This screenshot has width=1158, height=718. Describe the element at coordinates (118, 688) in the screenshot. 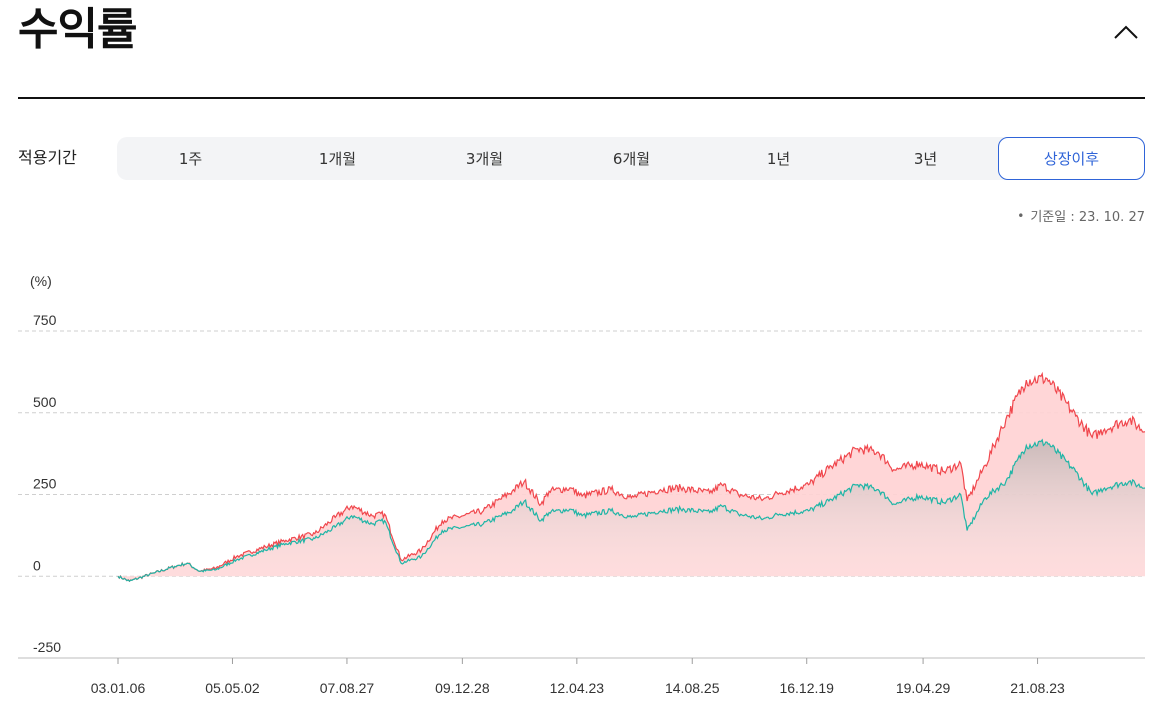

I see `x-tick-label: 03.01.06` at that location.